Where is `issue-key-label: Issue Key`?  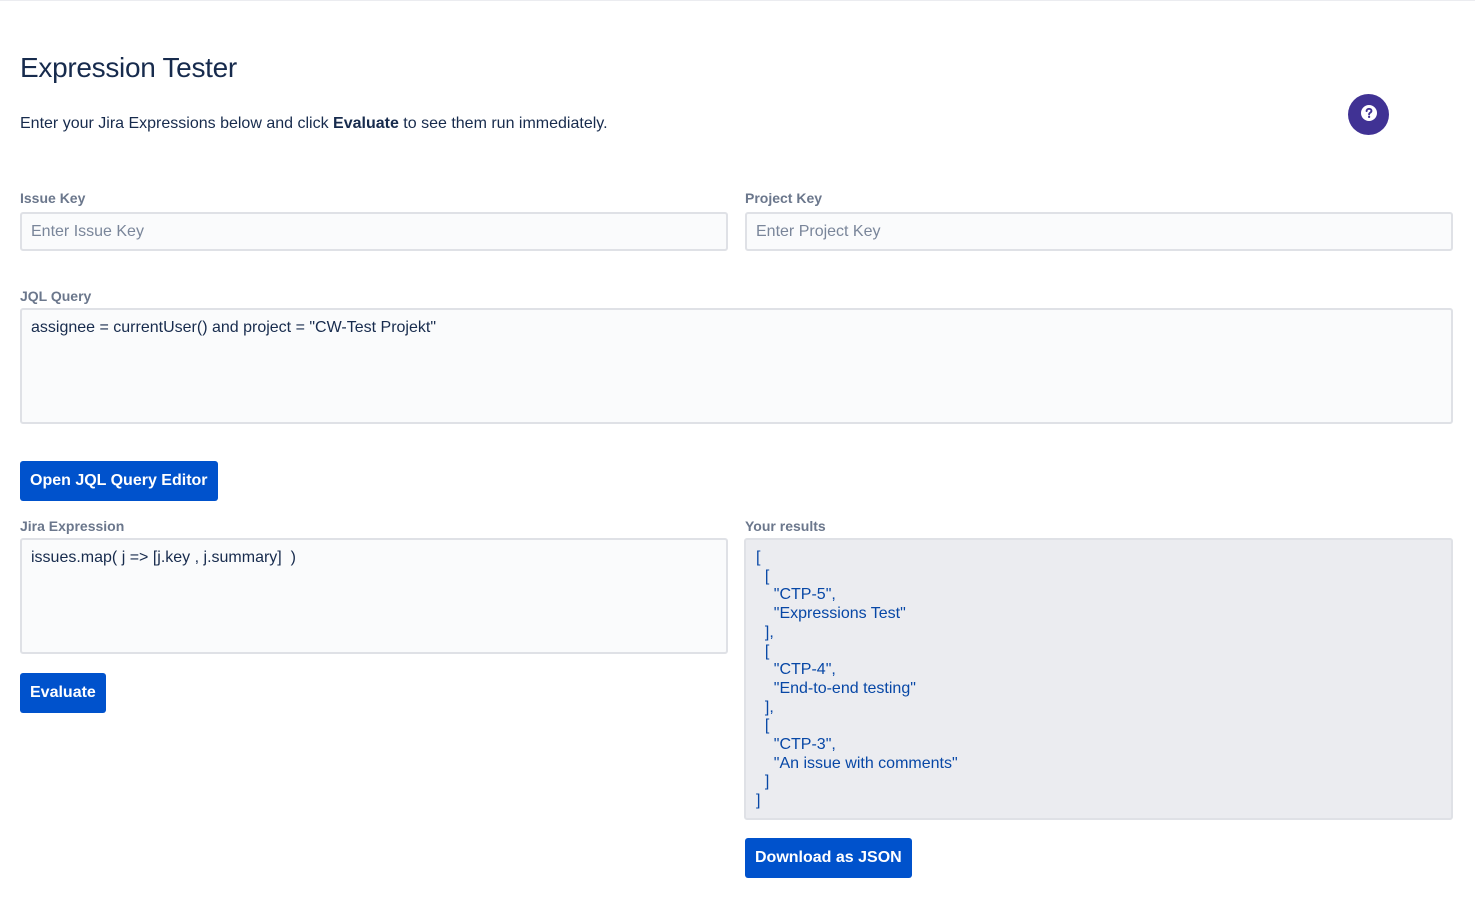
issue-key-label: Issue Key is located at coordinates (53, 198).